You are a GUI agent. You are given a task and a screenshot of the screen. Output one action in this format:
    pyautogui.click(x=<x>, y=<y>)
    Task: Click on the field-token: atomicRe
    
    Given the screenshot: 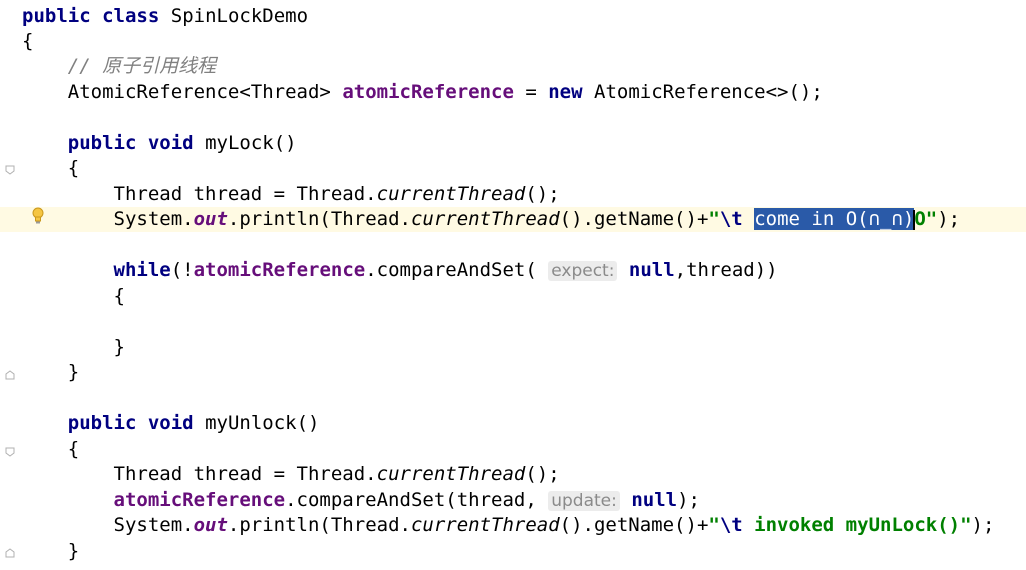 What is the action you would take?
    pyautogui.click(x=239, y=270)
    